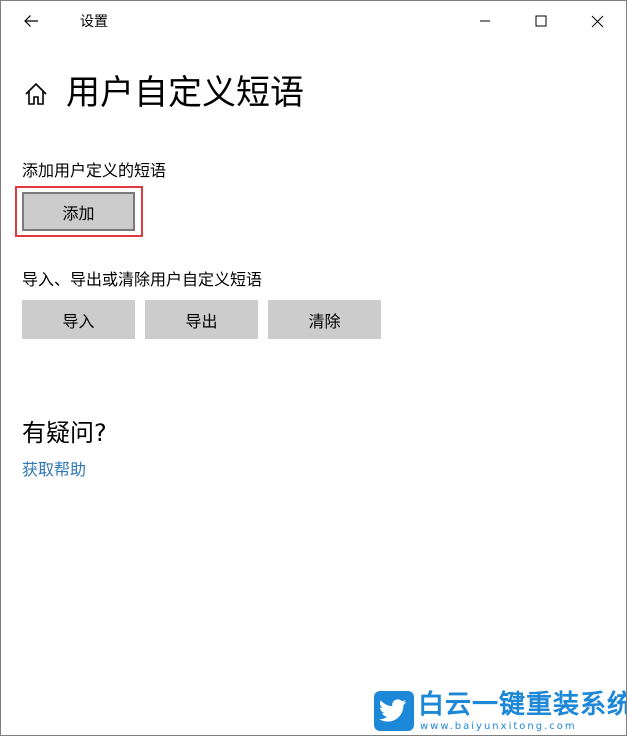  What do you see at coordinates (522, 705) in the screenshot?
I see `watermark-title: 白云一键重装系统` at bounding box center [522, 705].